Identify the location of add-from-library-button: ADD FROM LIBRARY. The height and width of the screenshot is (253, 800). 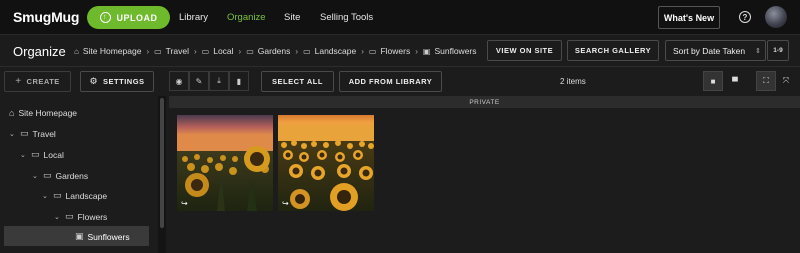
(390, 81).